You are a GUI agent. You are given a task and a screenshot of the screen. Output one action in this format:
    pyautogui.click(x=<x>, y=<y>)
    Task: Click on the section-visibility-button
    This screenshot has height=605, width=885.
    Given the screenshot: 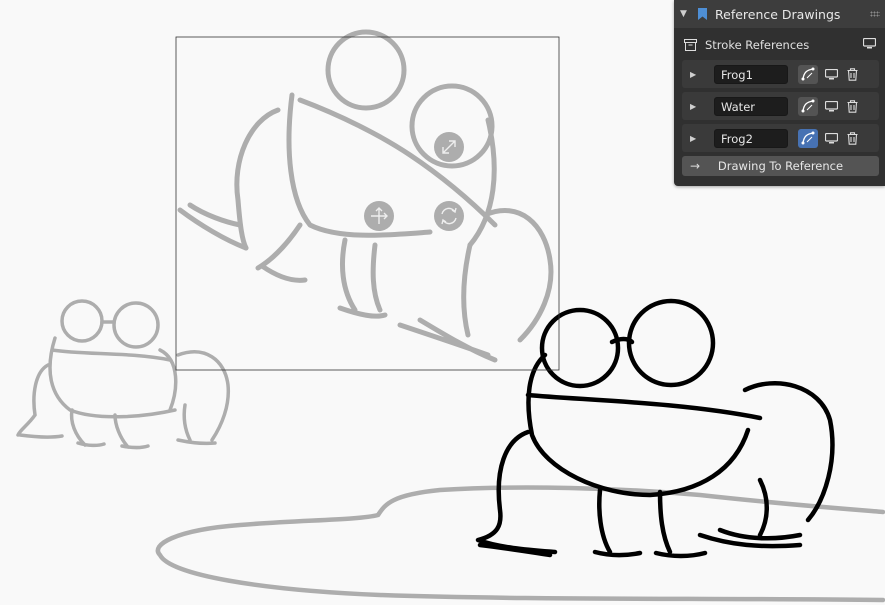 What is the action you would take?
    pyautogui.click(x=869, y=44)
    